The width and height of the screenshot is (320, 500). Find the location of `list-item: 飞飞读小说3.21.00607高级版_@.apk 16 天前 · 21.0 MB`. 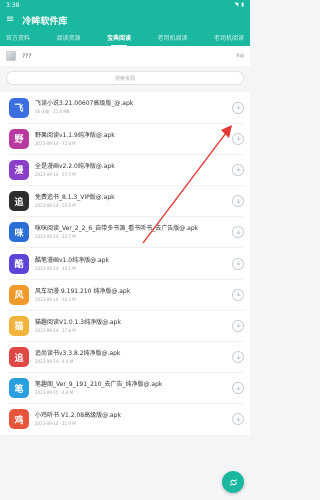

list-item: 飞飞读小说3.21.00607高级版_@.apk 16 天前 · 21.0 MB is located at coordinates (125, 108).